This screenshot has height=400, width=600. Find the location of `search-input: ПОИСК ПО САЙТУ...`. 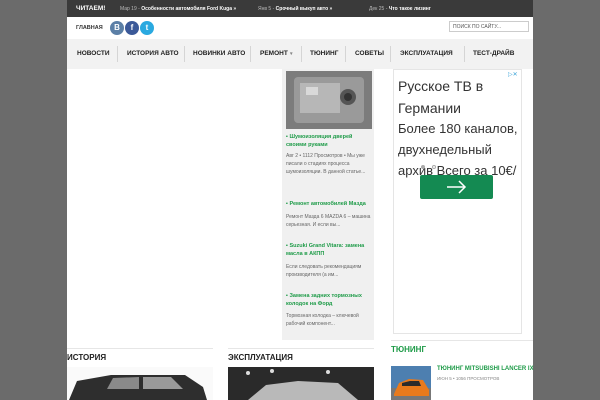

search-input: ПОИСК ПО САЙТУ... is located at coordinates (489, 26).